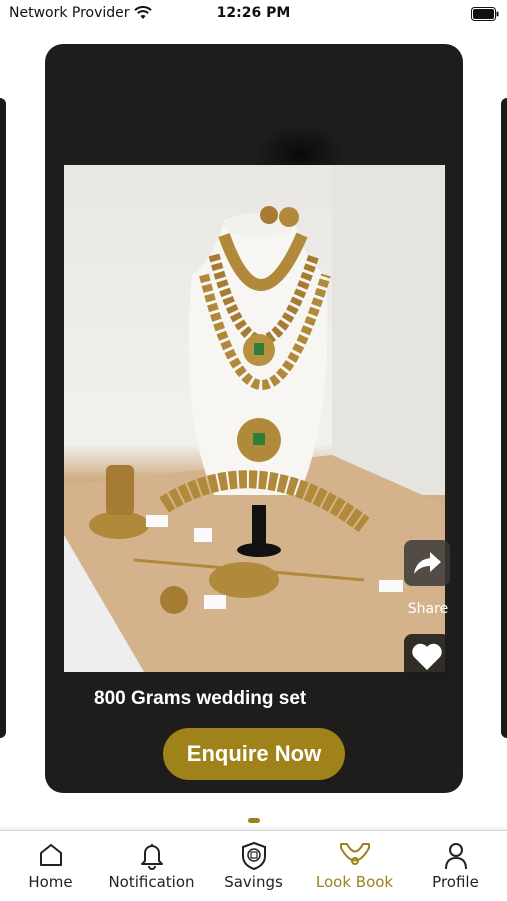  Describe the element at coordinates (485, 14) in the screenshot. I see `battery-icon` at that location.